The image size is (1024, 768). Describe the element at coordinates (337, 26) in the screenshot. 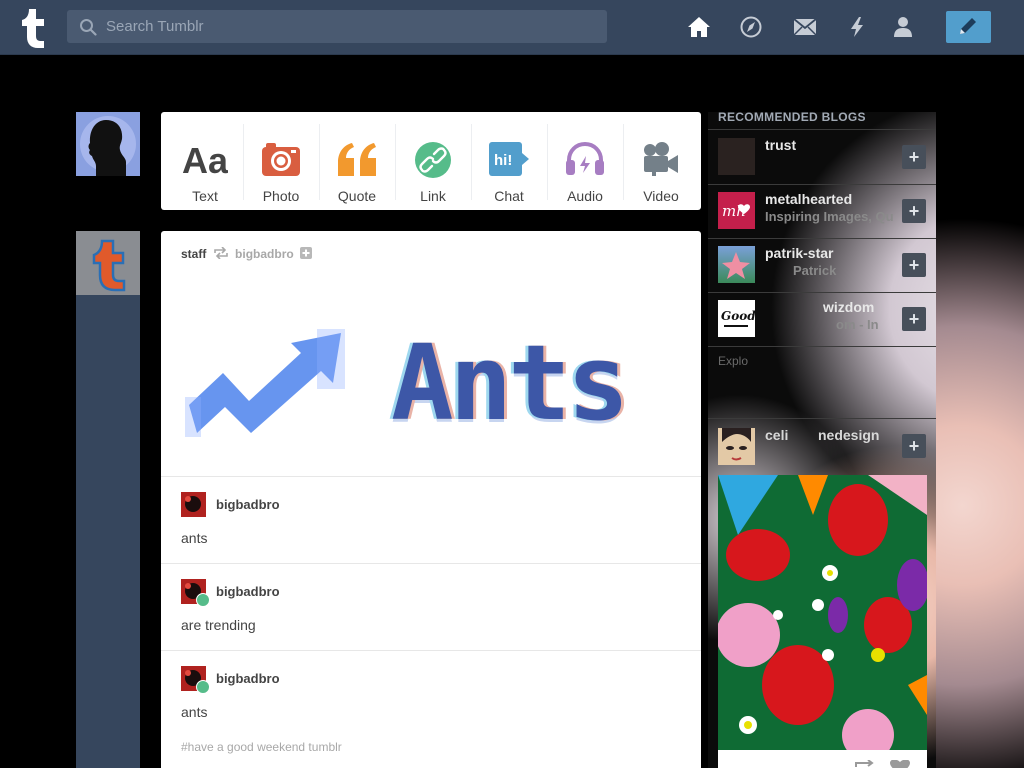

I see `search-input: Search Tumblr` at that location.